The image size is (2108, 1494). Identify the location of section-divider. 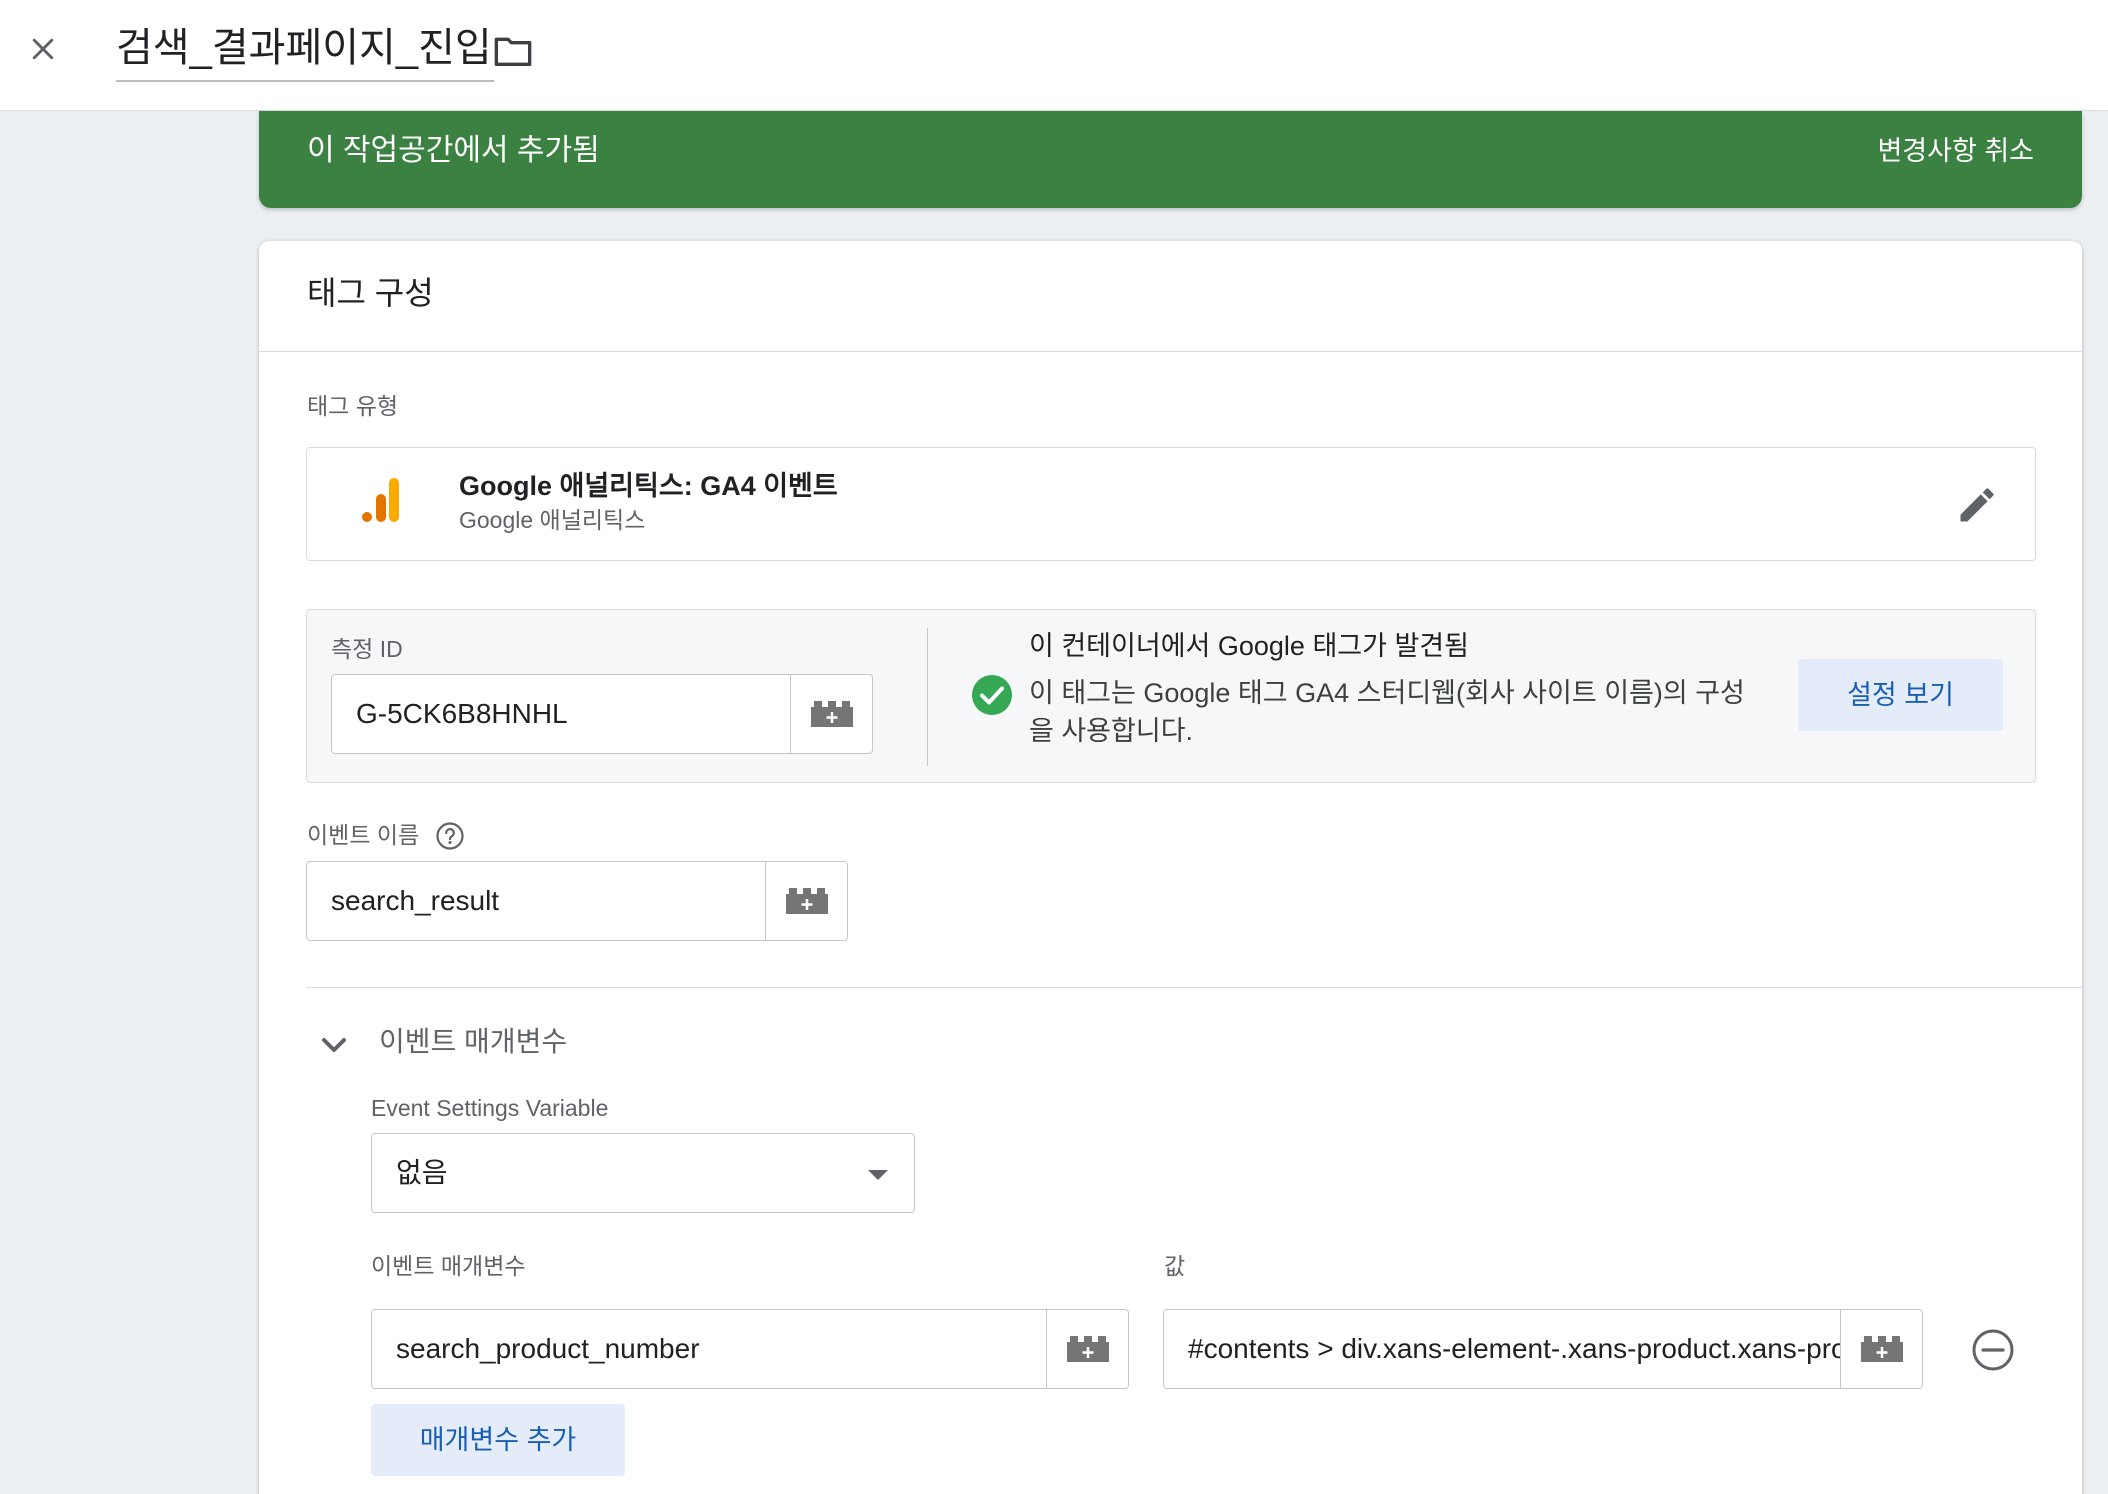
(1194, 987).